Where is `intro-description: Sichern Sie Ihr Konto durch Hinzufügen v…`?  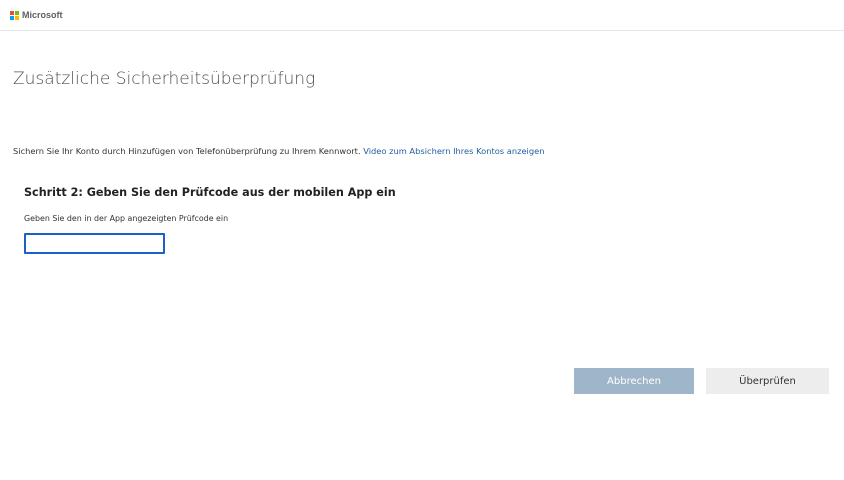 intro-description: Sichern Sie Ihr Konto durch Hinzufügen v… is located at coordinates (188, 151).